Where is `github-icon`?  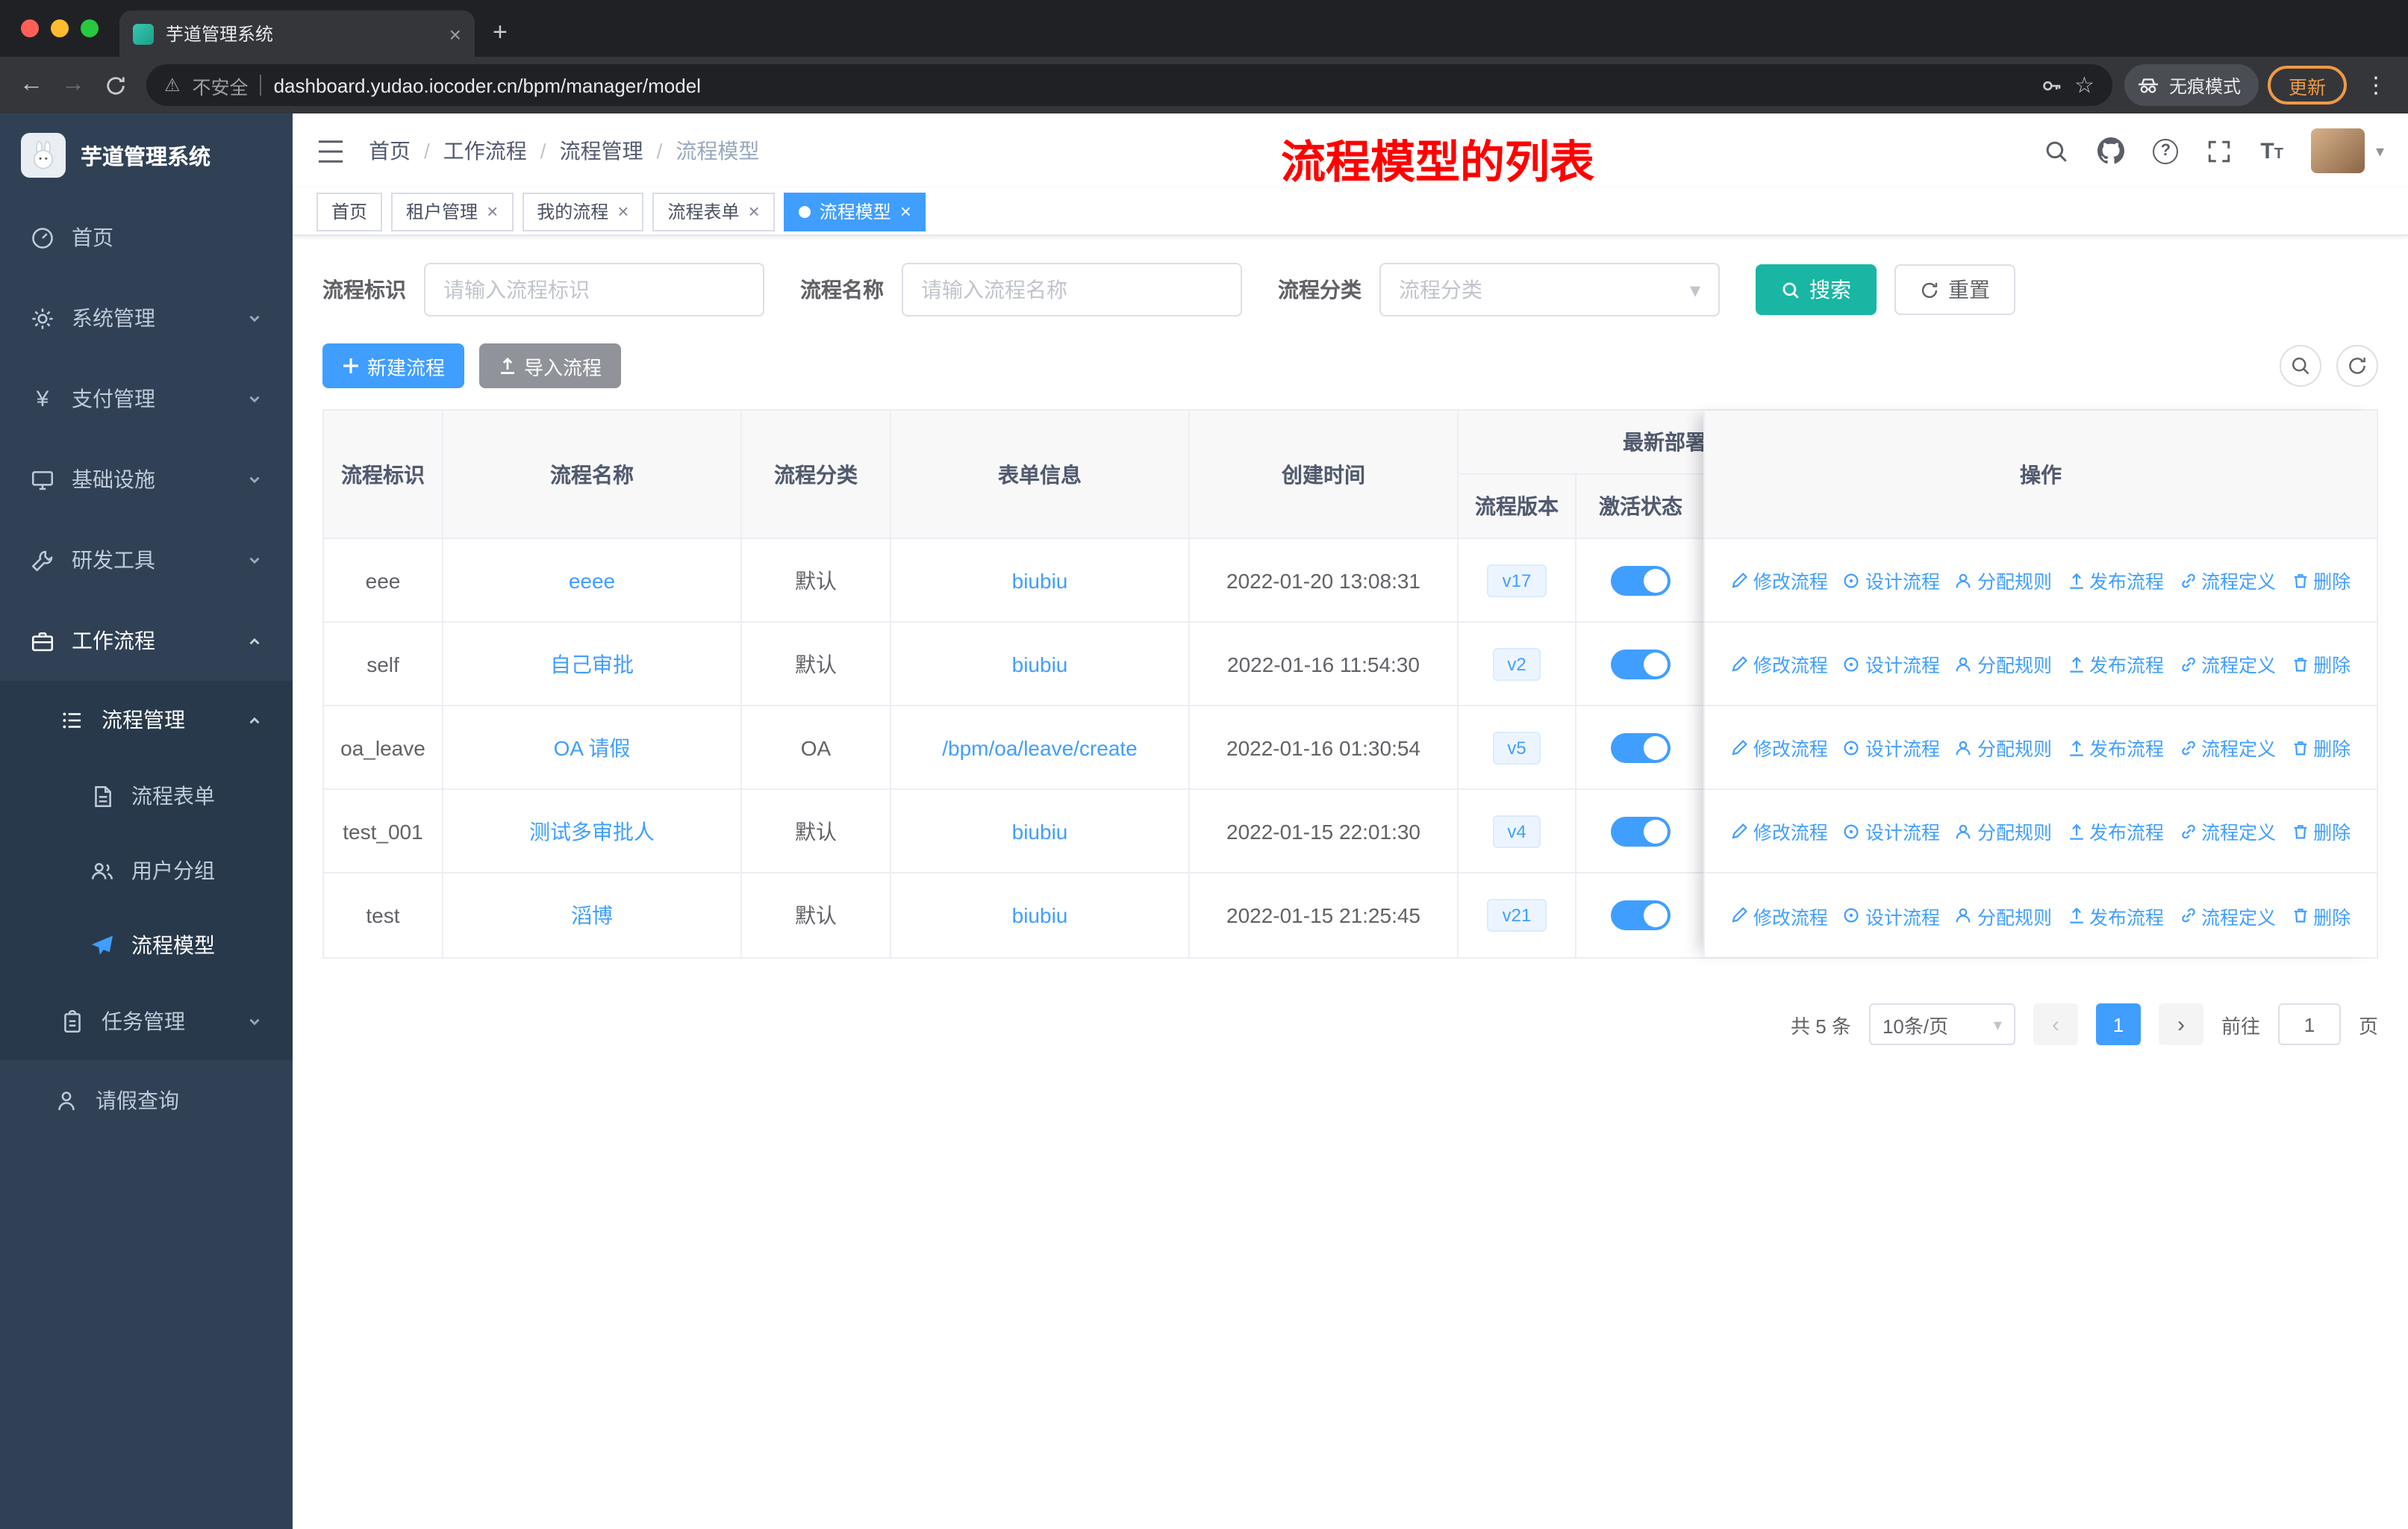
github-icon is located at coordinates (2111, 150).